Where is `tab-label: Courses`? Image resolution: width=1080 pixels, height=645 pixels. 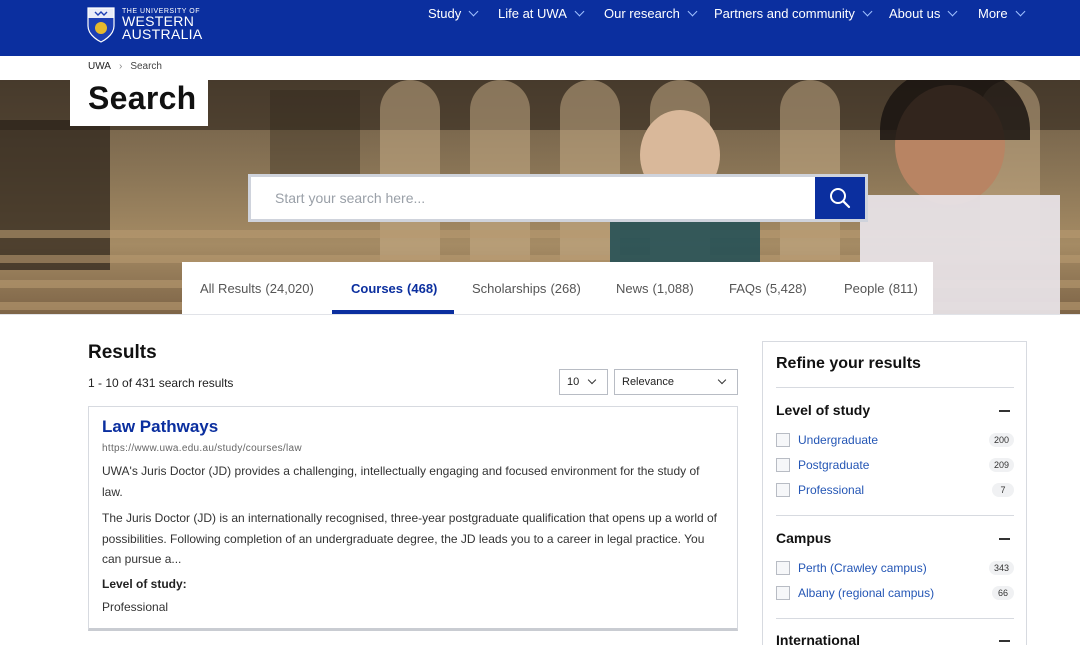 tab-label: Courses is located at coordinates (377, 288).